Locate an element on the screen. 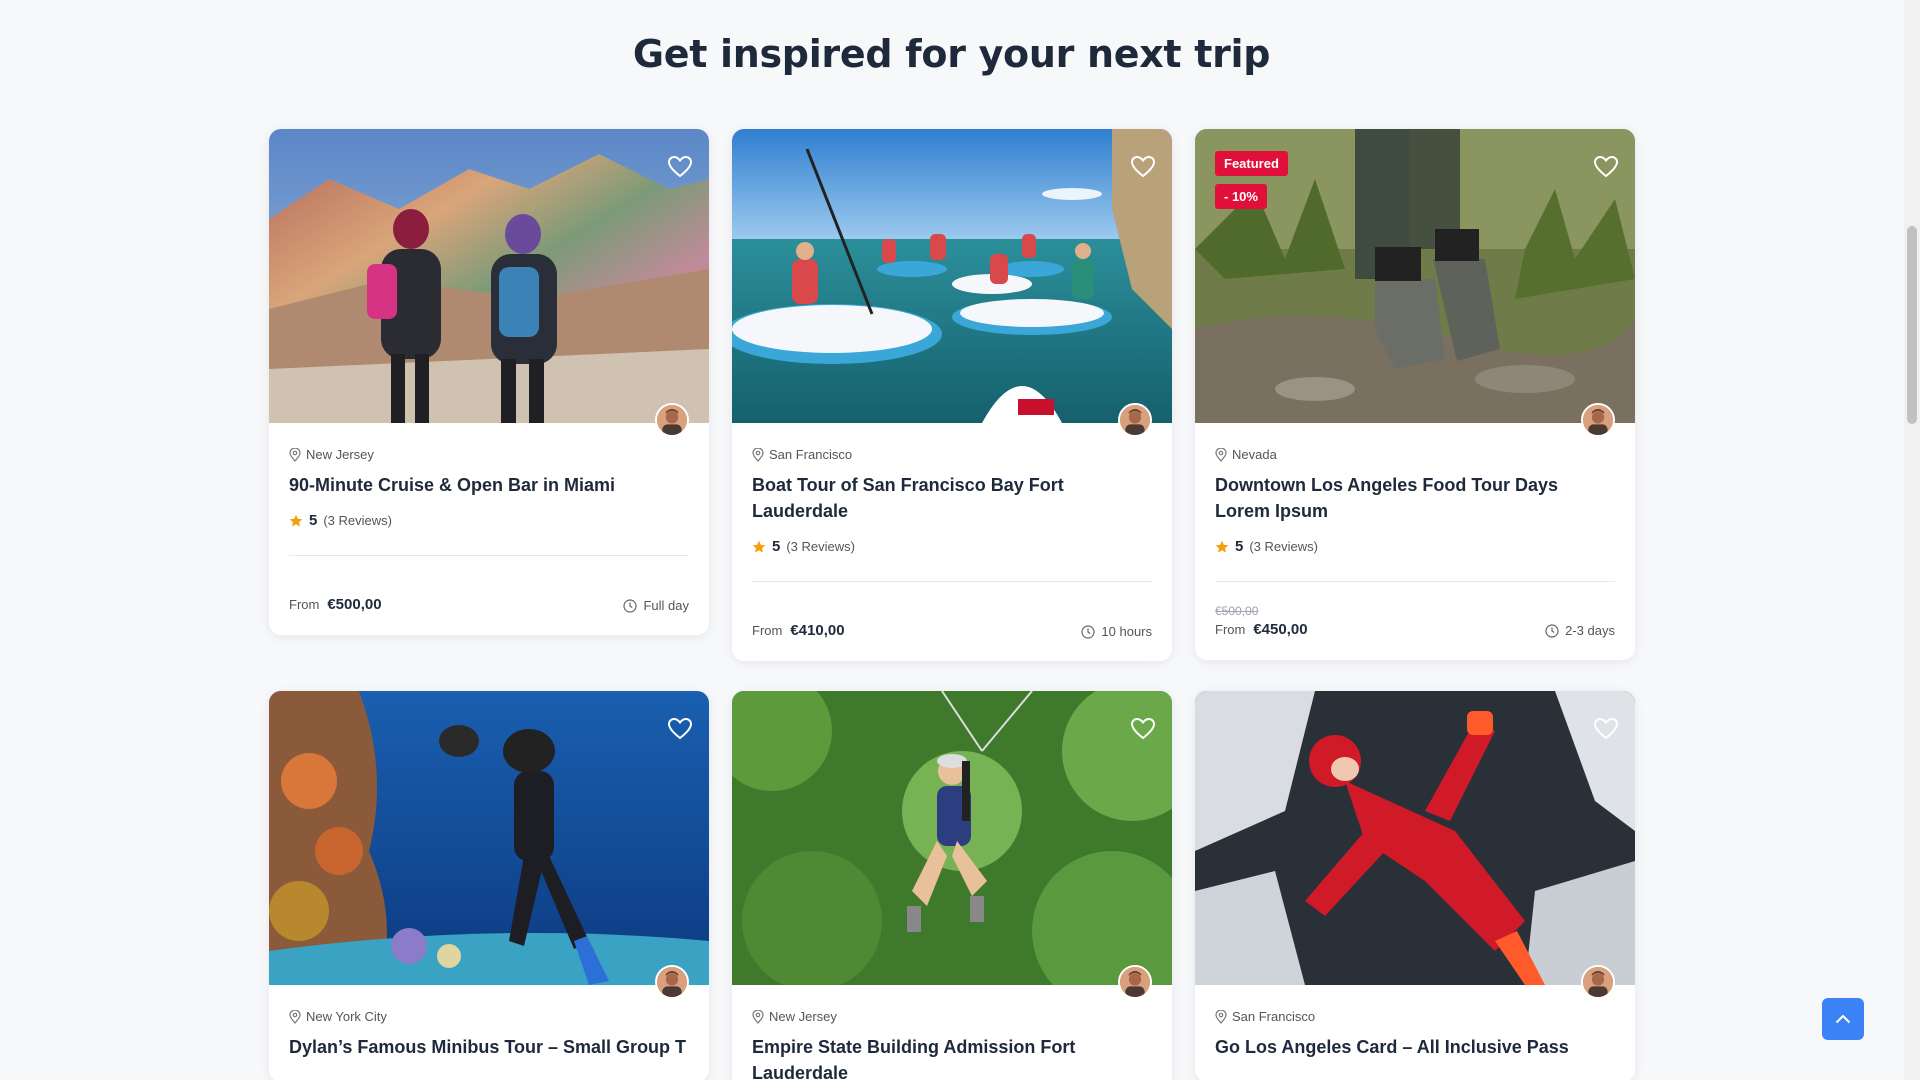 This screenshot has width=1920, height=1080. scuba-diving-photo is located at coordinates (489, 838).